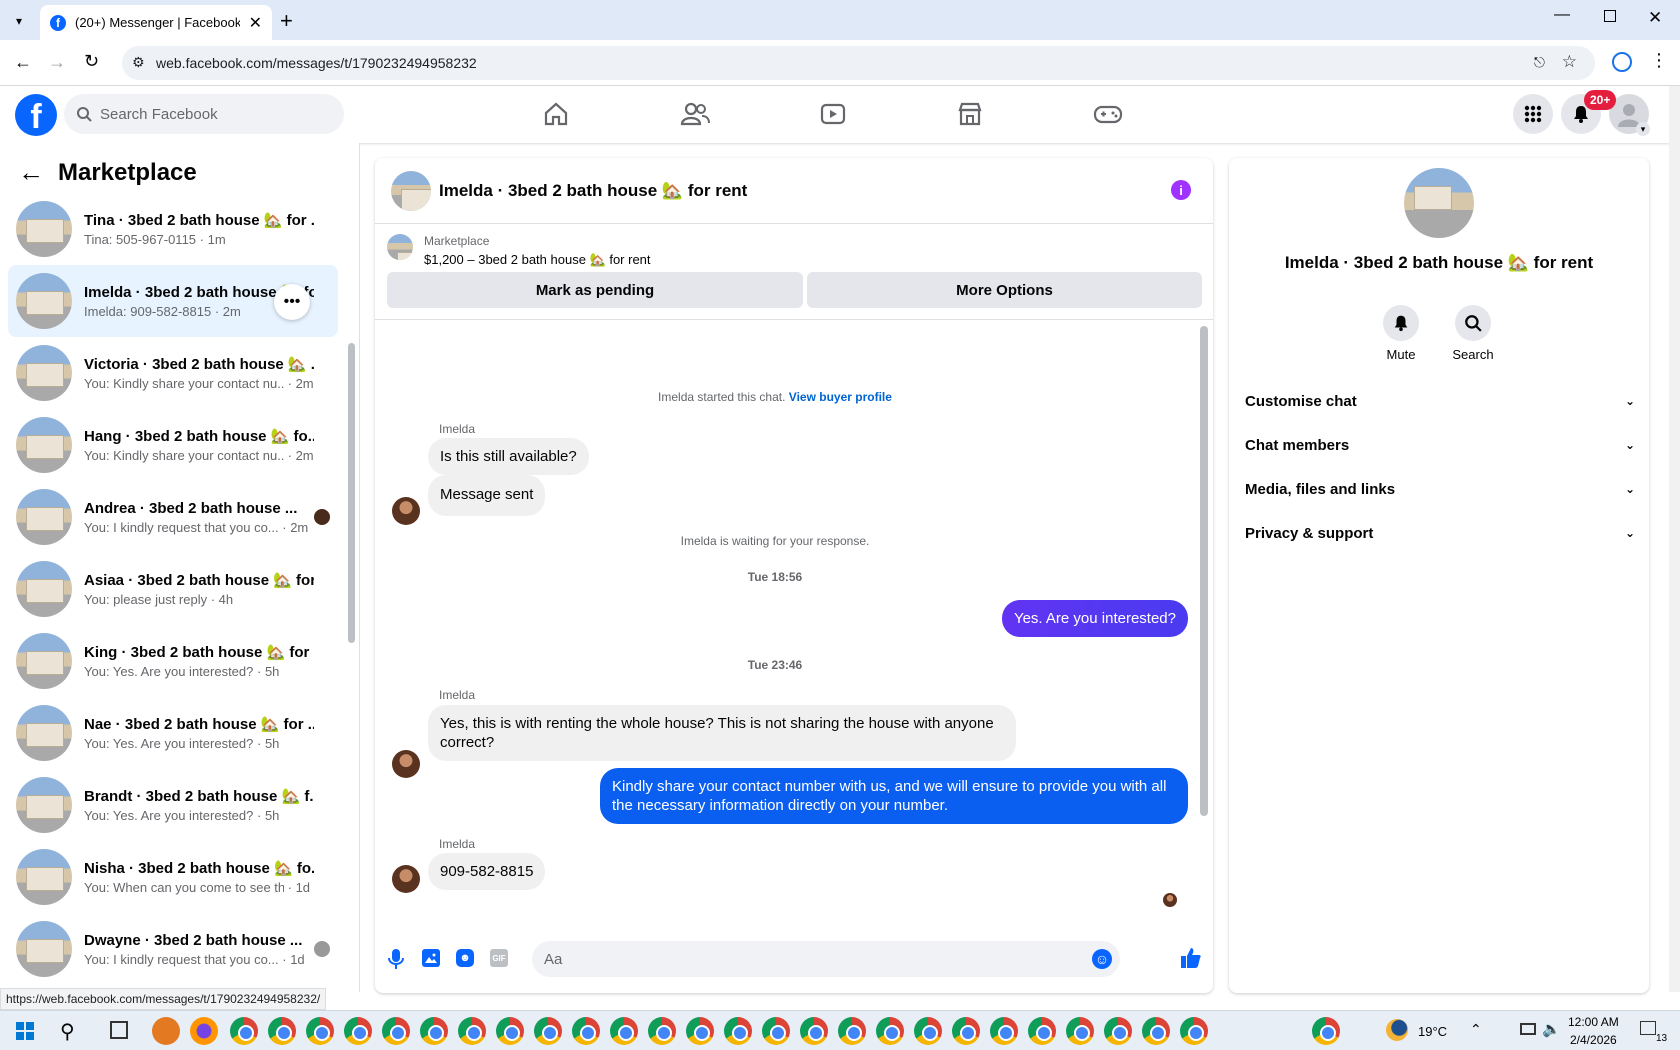 This screenshot has height=1050, width=1680. I want to click on view-buyer-profile-link: View buyer profile, so click(840, 397).